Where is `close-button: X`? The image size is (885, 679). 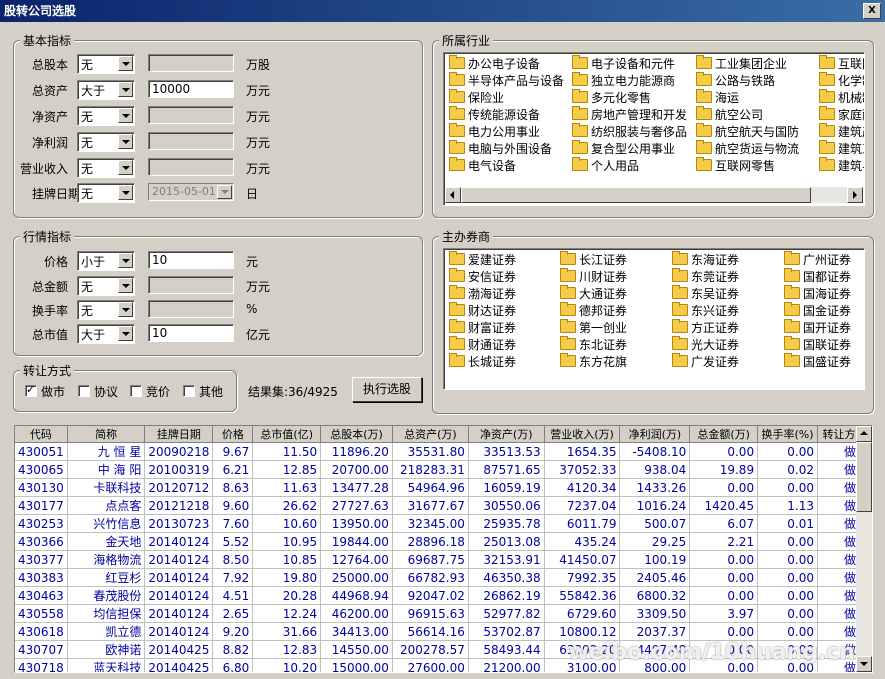
close-button: X is located at coordinates (872, 11).